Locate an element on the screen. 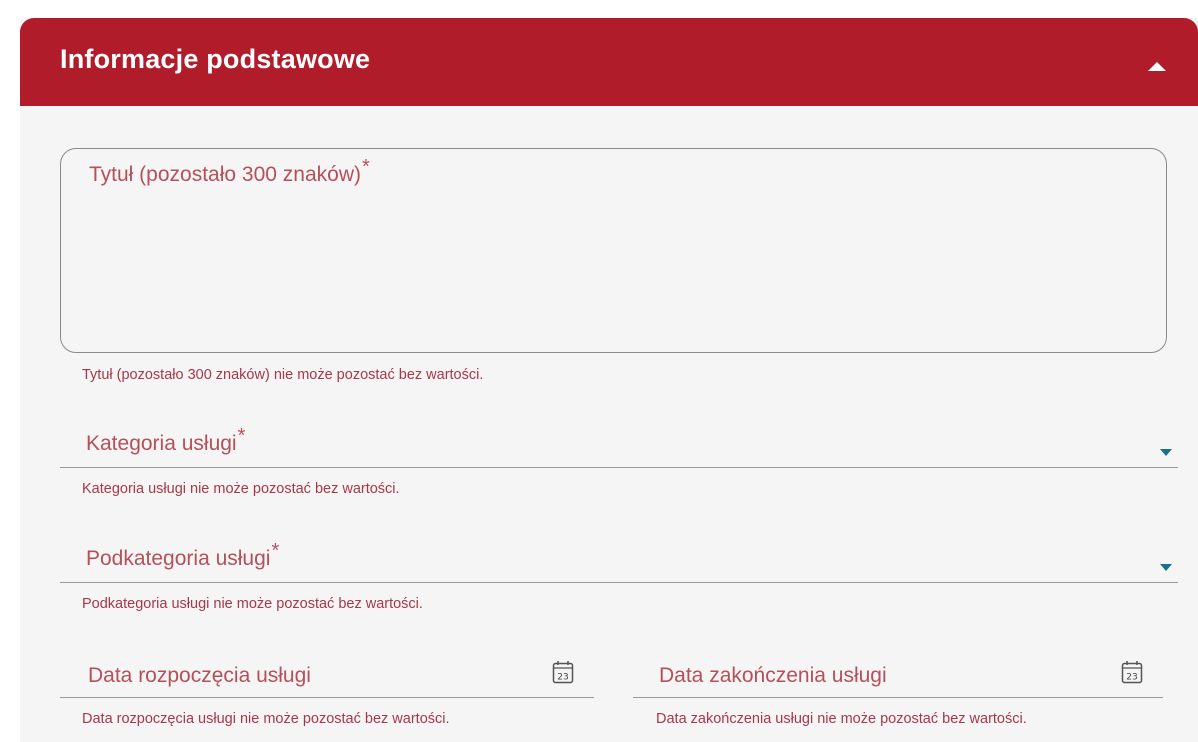  subcategory-select-label: Podkategoria usługi* is located at coordinates (183, 555).